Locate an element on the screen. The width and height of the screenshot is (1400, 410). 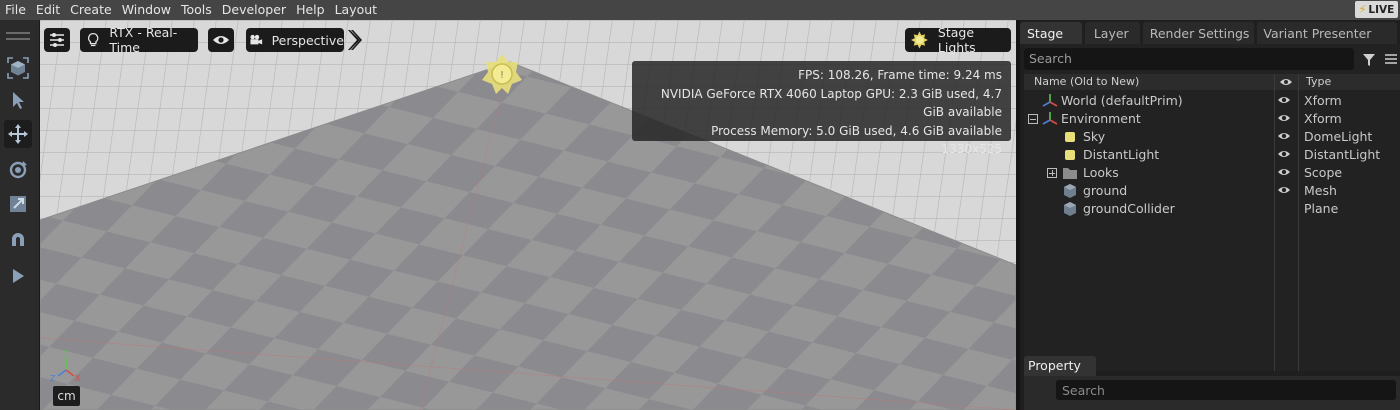
play-icon is located at coordinates (18, 276).